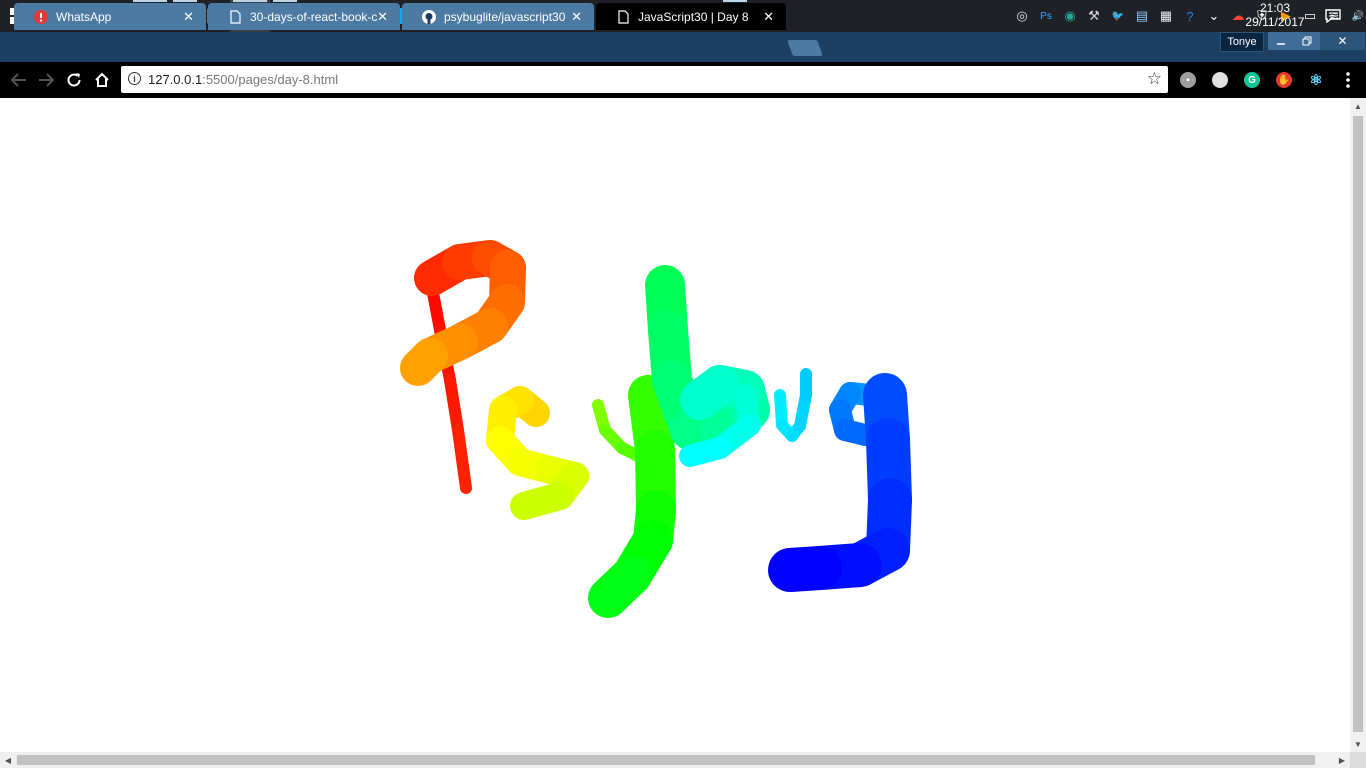 This screenshot has height=768, width=1366. I want to click on clock-time: 21:03, so click(1275, 8).